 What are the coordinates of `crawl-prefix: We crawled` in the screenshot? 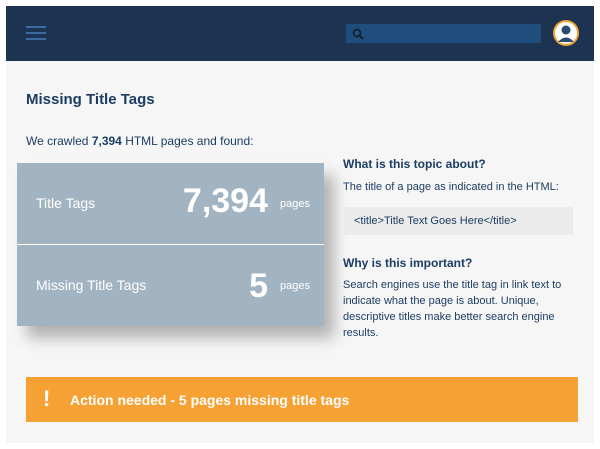 It's located at (57, 141).